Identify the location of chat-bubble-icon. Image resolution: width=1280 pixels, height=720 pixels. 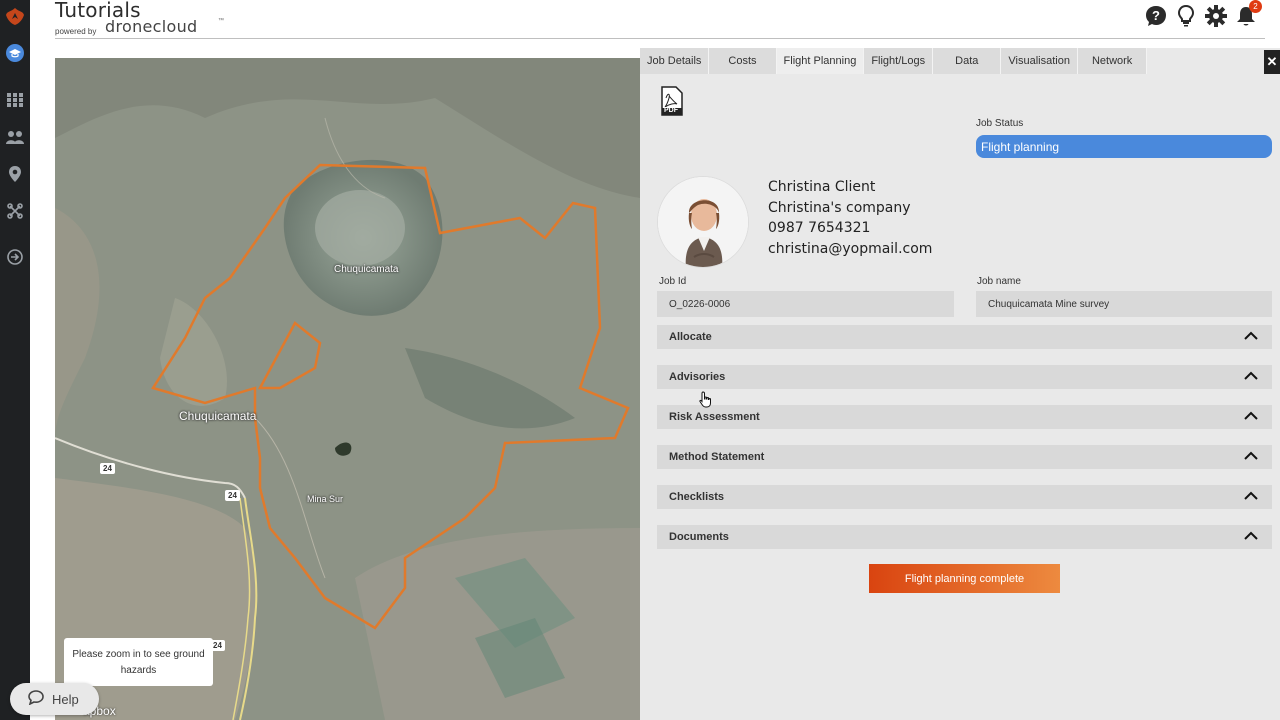
(36, 699).